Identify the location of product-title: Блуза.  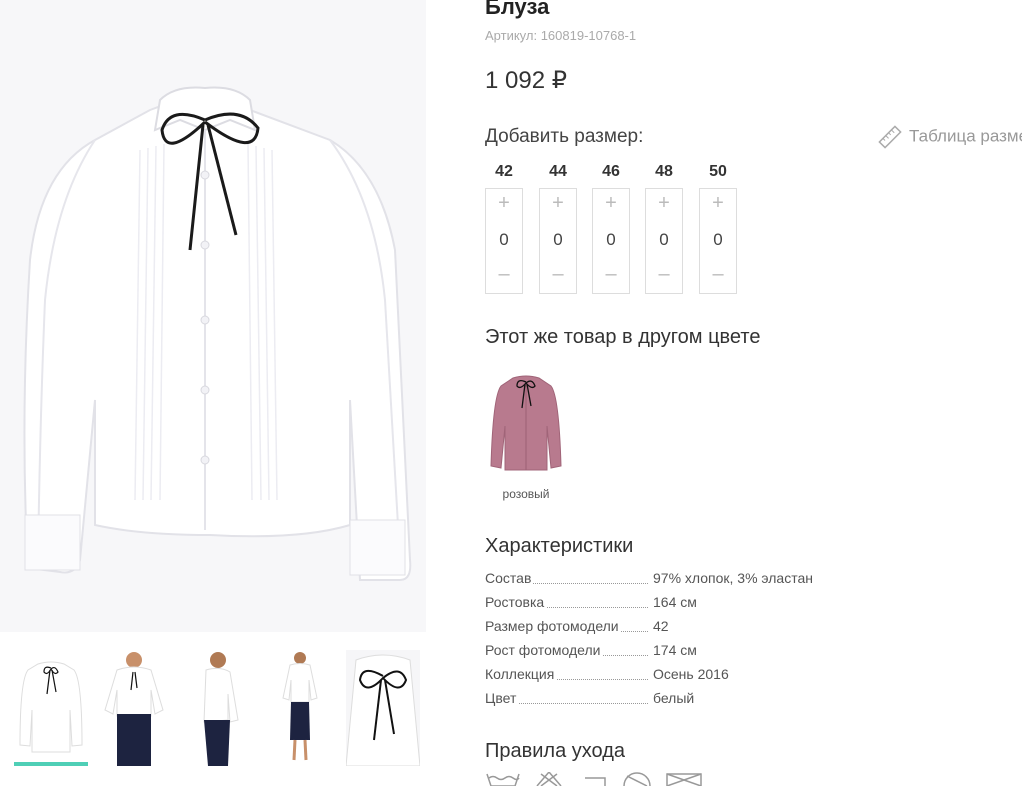
(517, 9).